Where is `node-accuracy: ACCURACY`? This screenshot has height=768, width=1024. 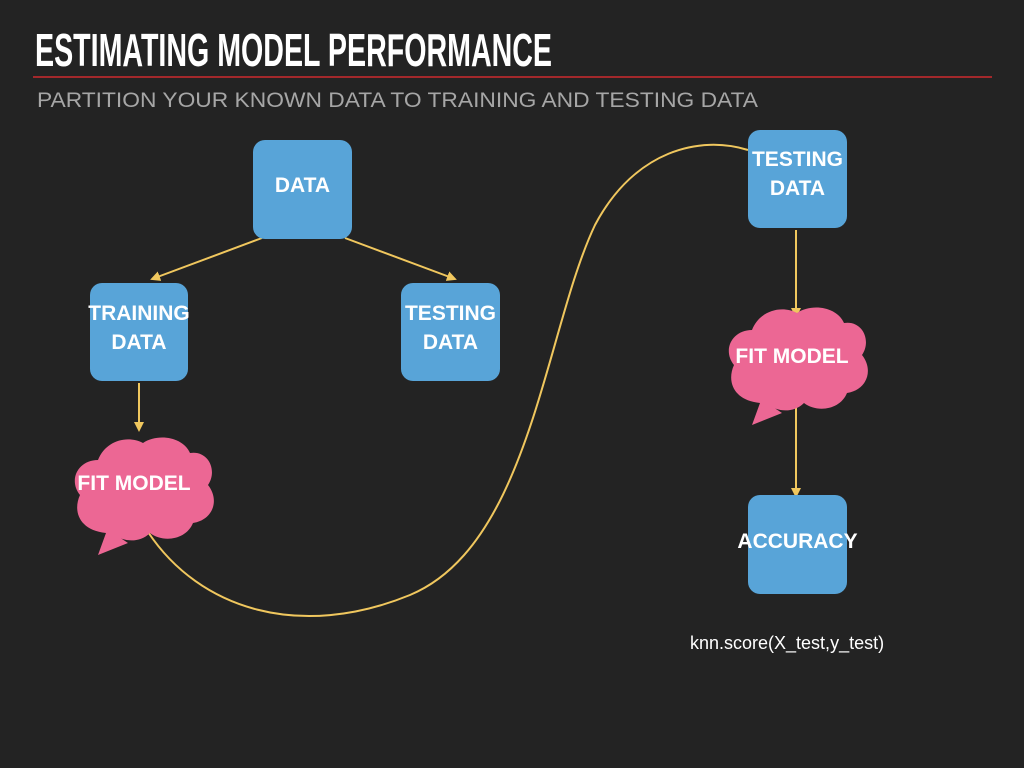
node-accuracy: ACCURACY is located at coordinates (797, 544).